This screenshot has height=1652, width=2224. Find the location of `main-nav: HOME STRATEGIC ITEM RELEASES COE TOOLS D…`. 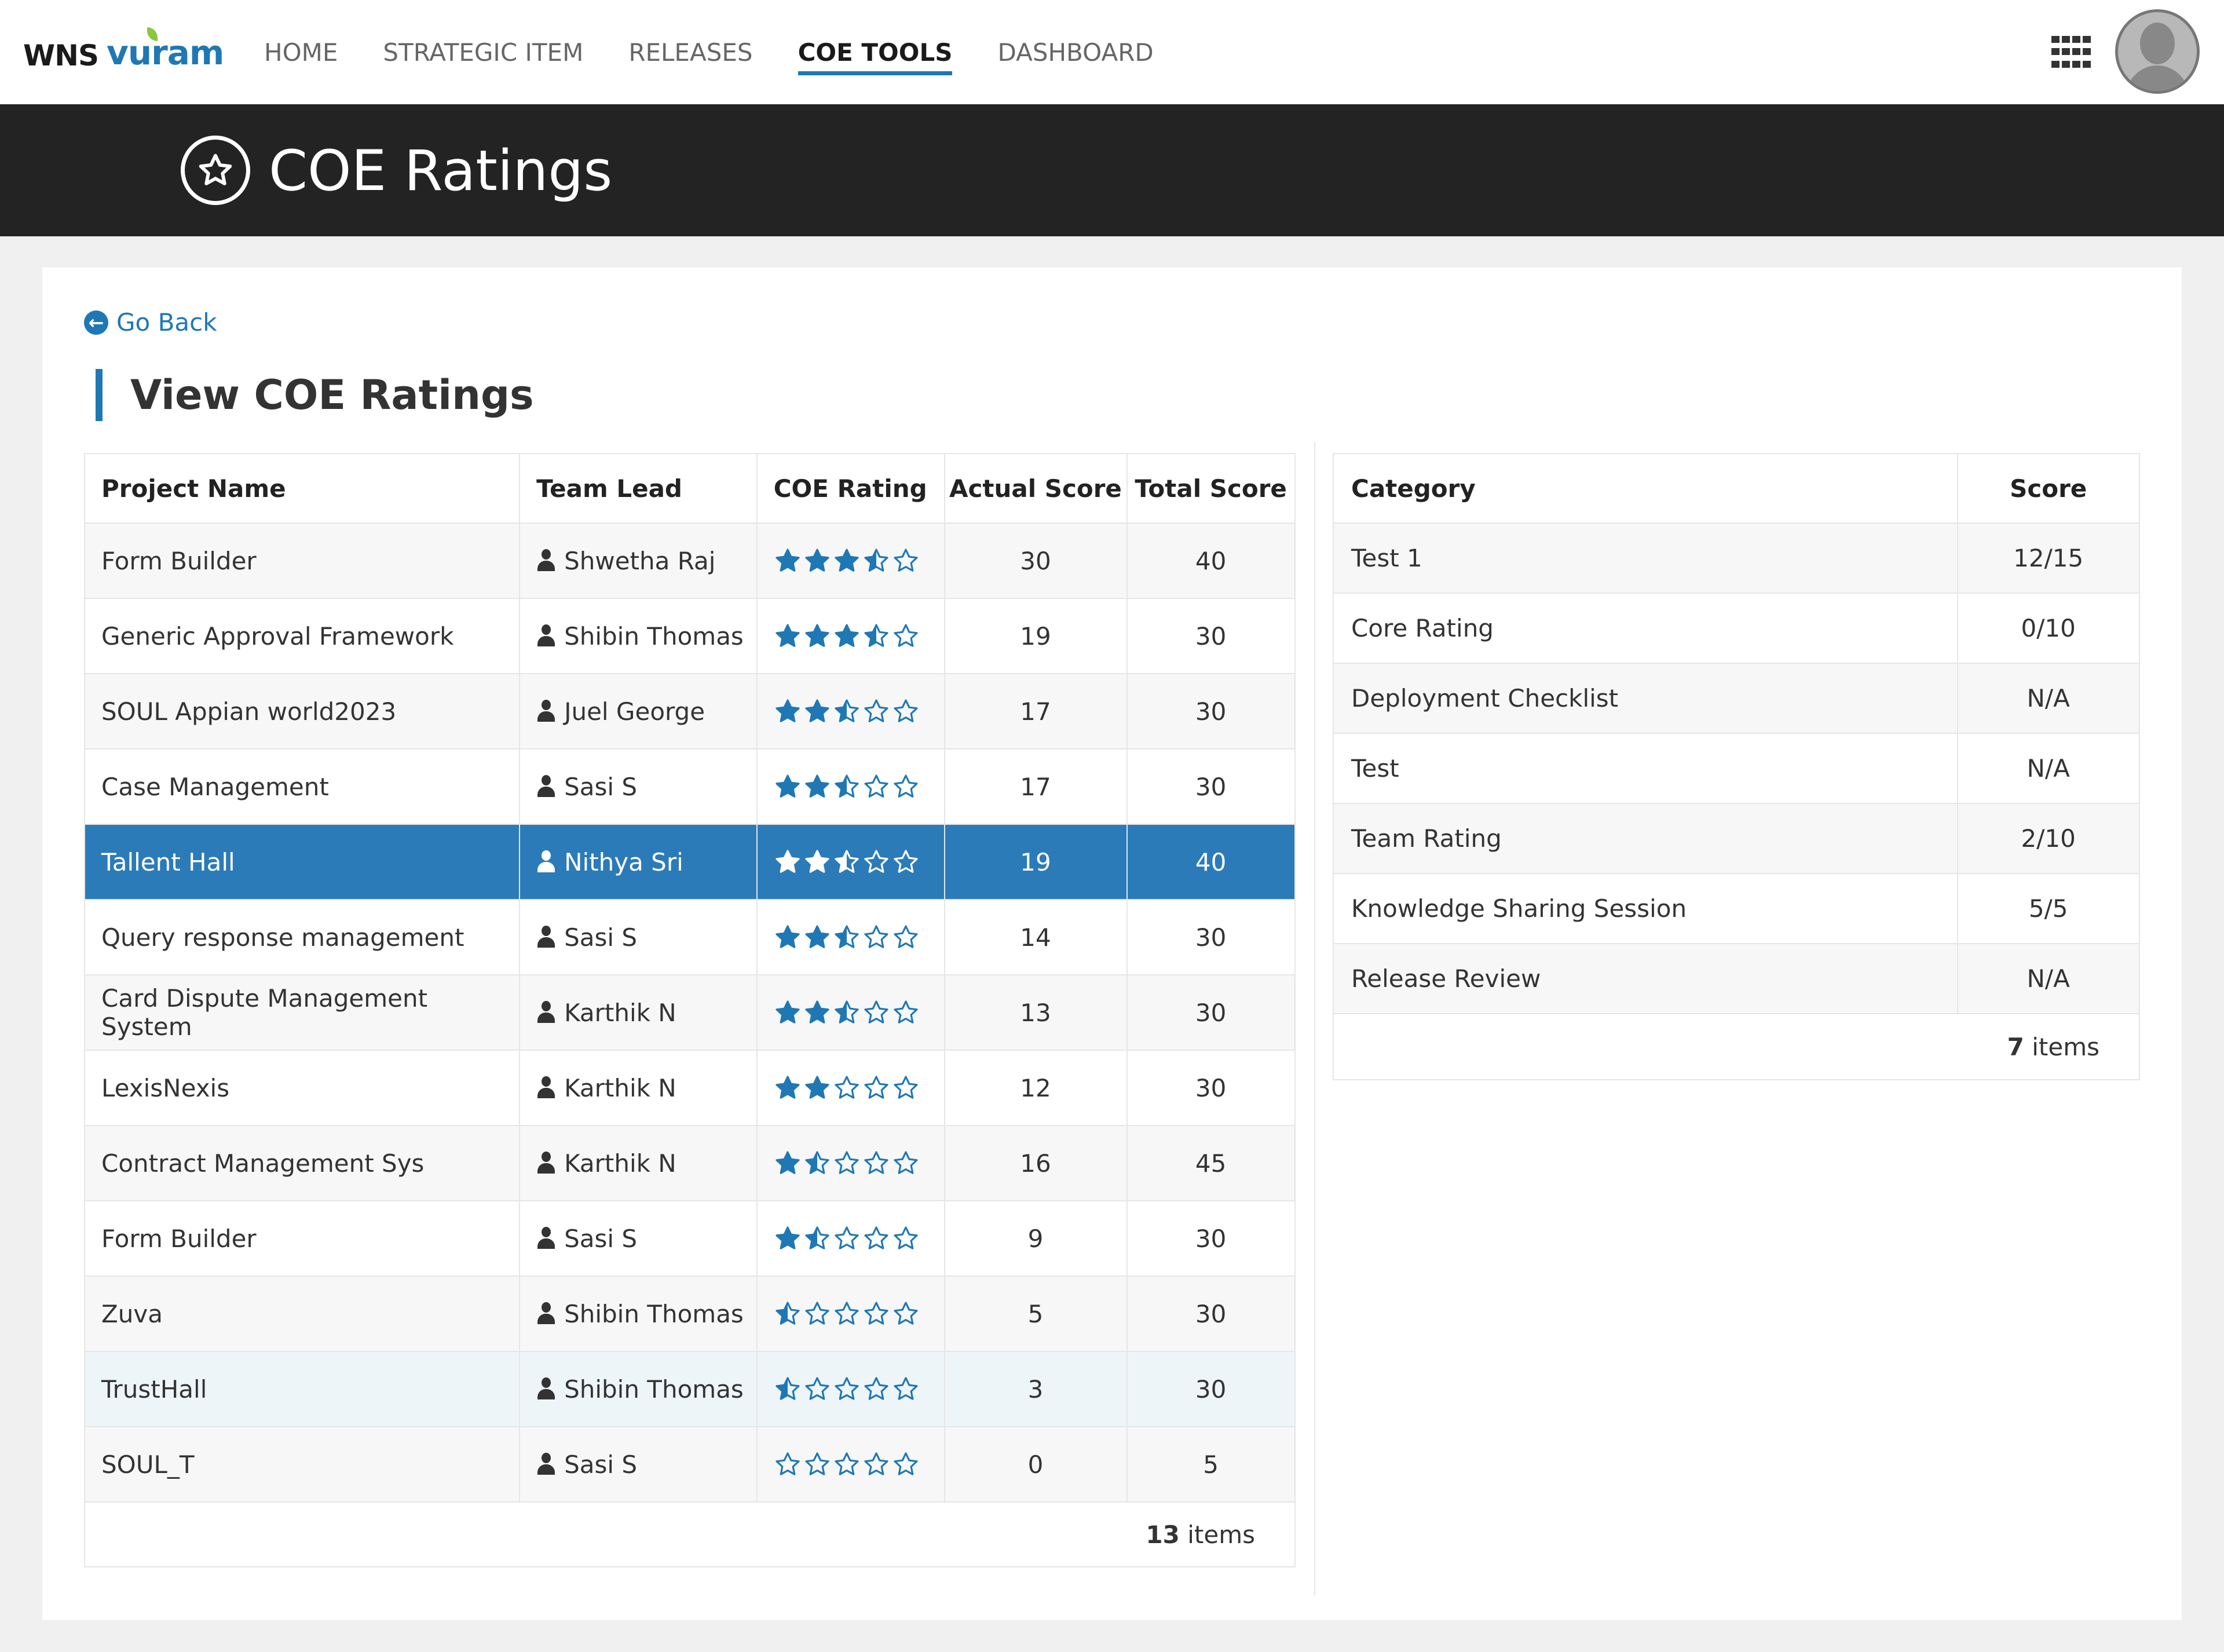

main-nav: HOME STRATEGIC ITEM RELEASES COE TOOLS D… is located at coordinates (731, 52).